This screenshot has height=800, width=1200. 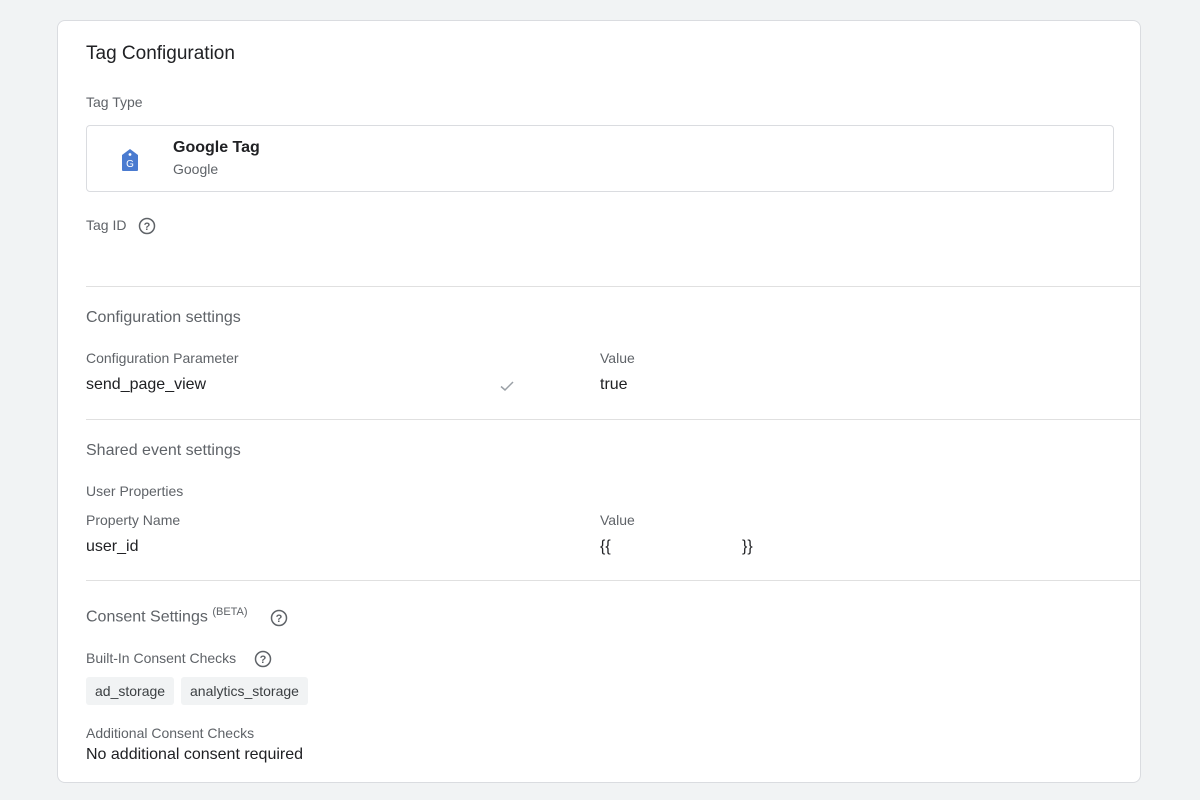 What do you see at coordinates (244, 691) in the screenshot?
I see `consent-check-chip: analytics_storage` at bounding box center [244, 691].